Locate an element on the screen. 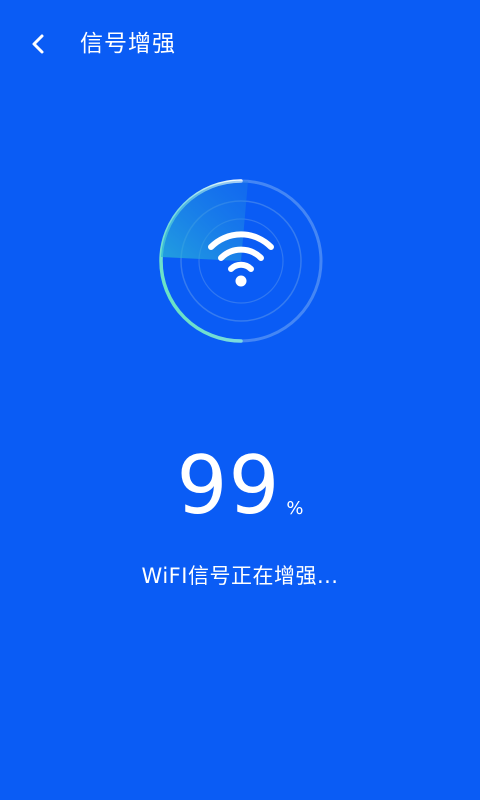 The width and height of the screenshot is (480, 800). progress-unit: % is located at coordinates (295, 508).